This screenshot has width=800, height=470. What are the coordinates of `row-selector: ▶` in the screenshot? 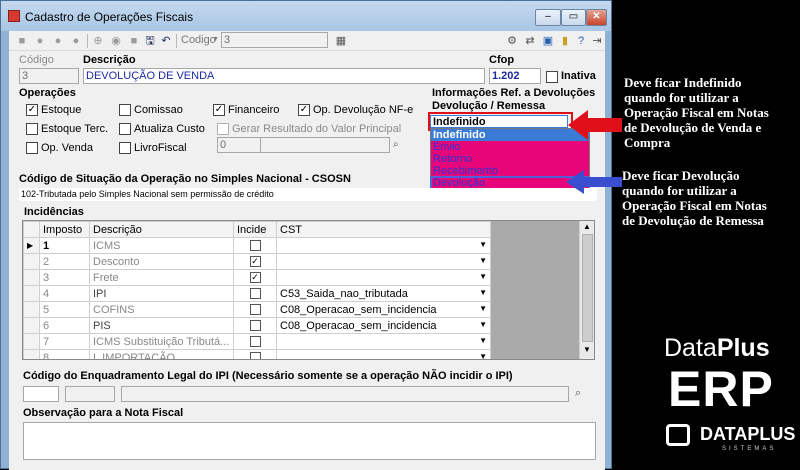 It's located at (31, 245).